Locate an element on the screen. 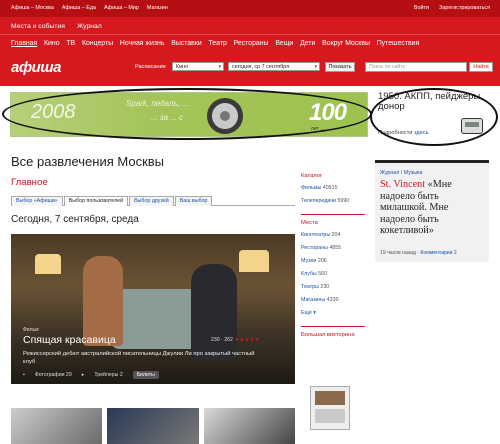 The image size is (500, 444). scene-lamp-left is located at coordinates (48, 264).